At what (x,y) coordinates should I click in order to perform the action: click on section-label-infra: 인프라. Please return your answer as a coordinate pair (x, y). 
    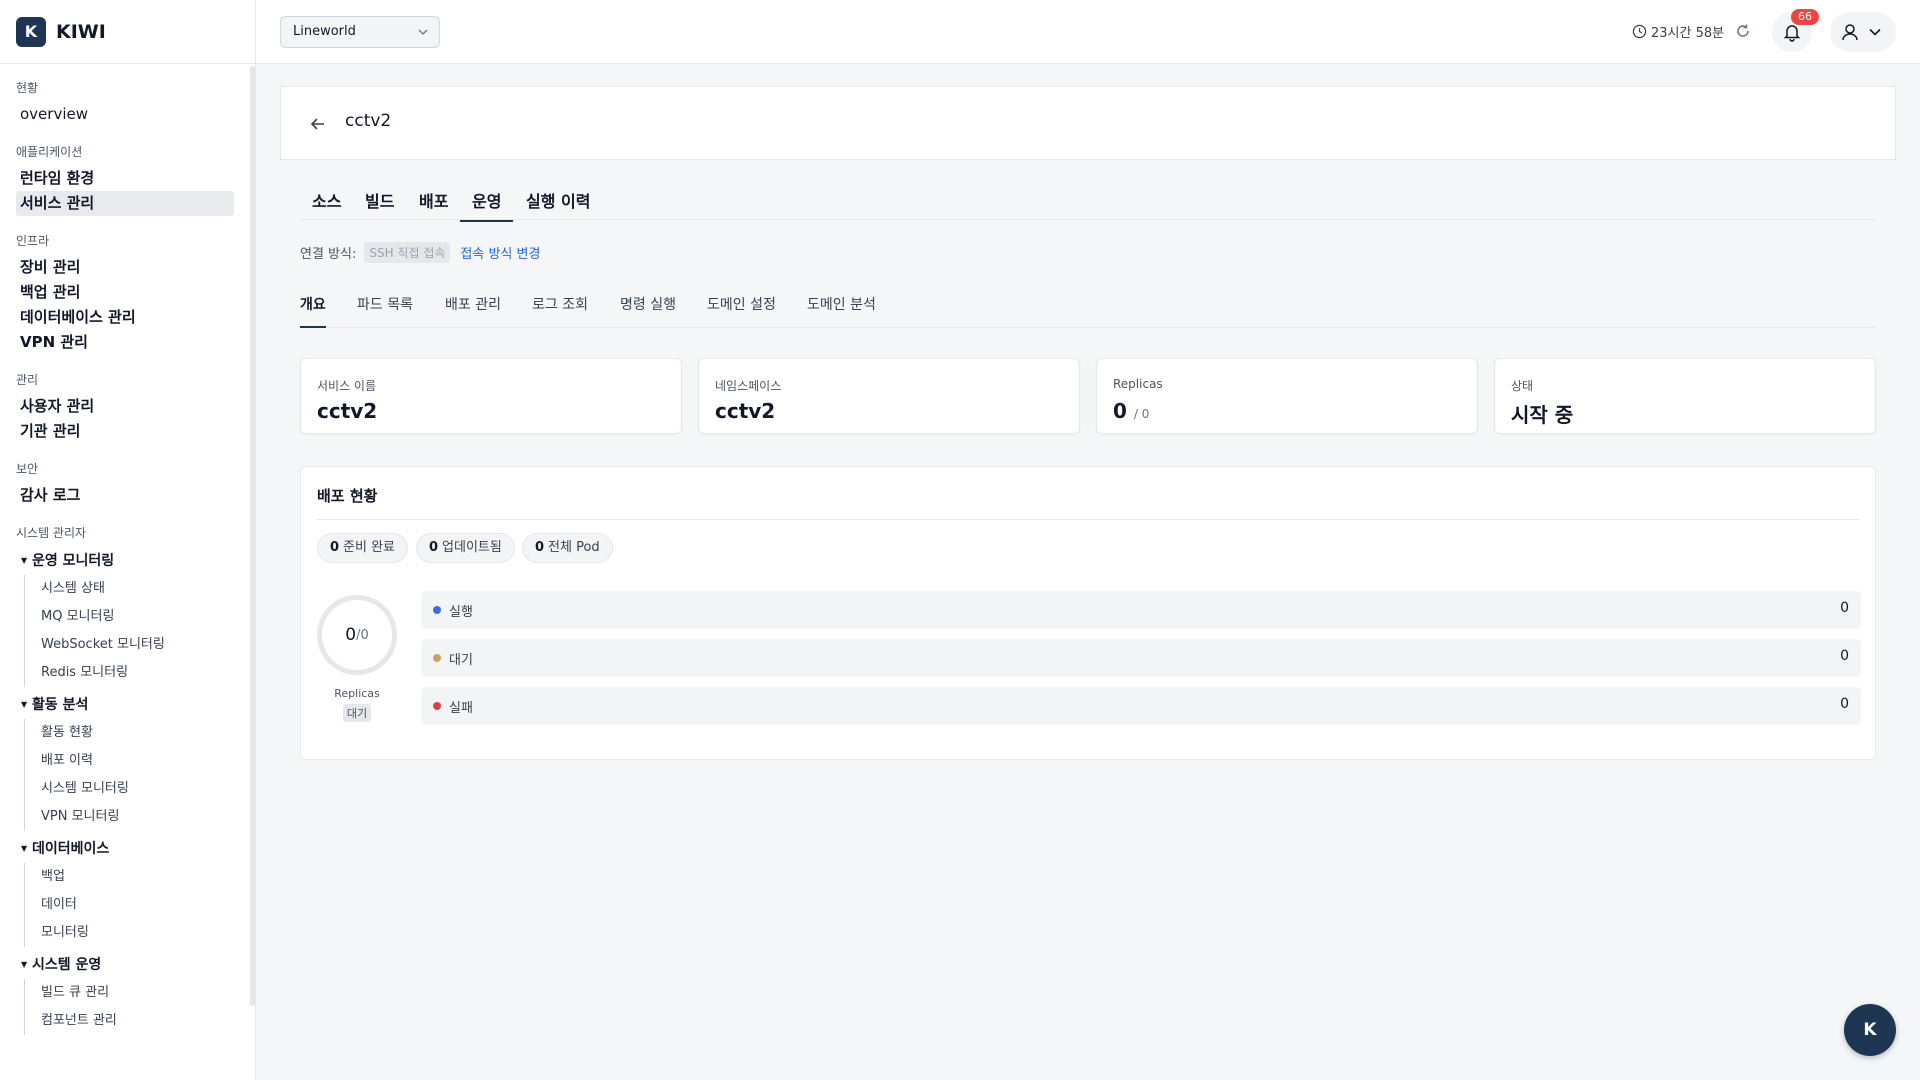
    Looking at the image, I should click on (33, 241).